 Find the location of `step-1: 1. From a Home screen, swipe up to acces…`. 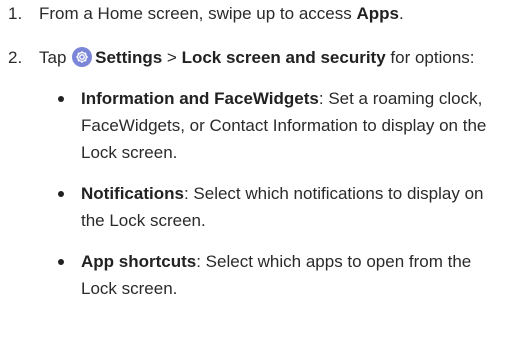

step-1: 1. From a Home screen, swipe up to acces… is located at coordinates (257, 13).